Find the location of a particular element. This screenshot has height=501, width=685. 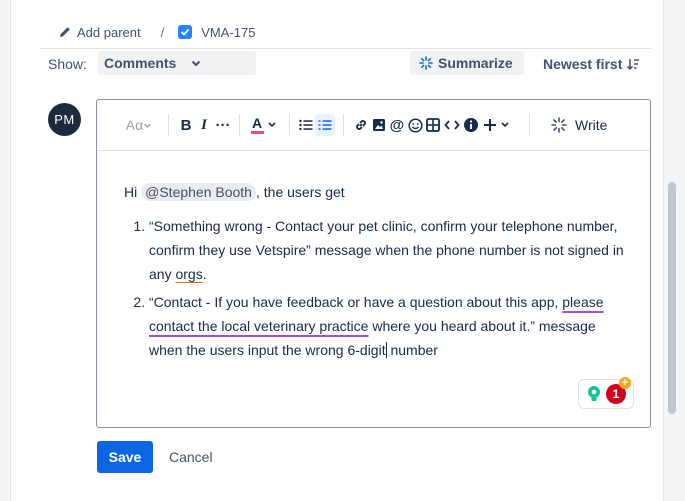

list-item-text-end: . is located at coordinates (204, 274).